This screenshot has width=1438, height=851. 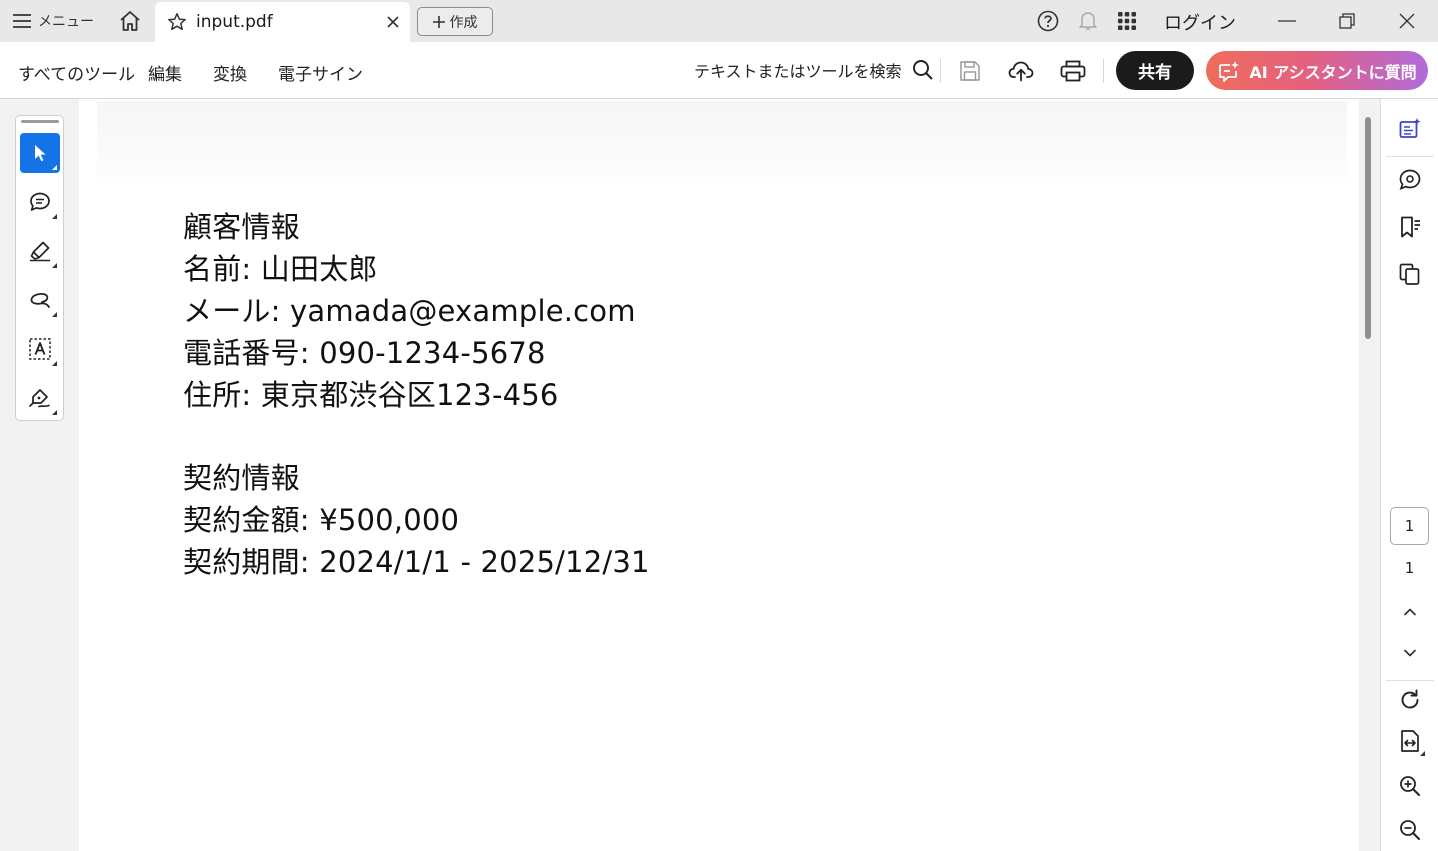 What do you see at coordinates (371, 395) in the screenshot?
I see `doc-line-address: 住所: 東京都渋谷区123-456` at bounding box center [371, 395].